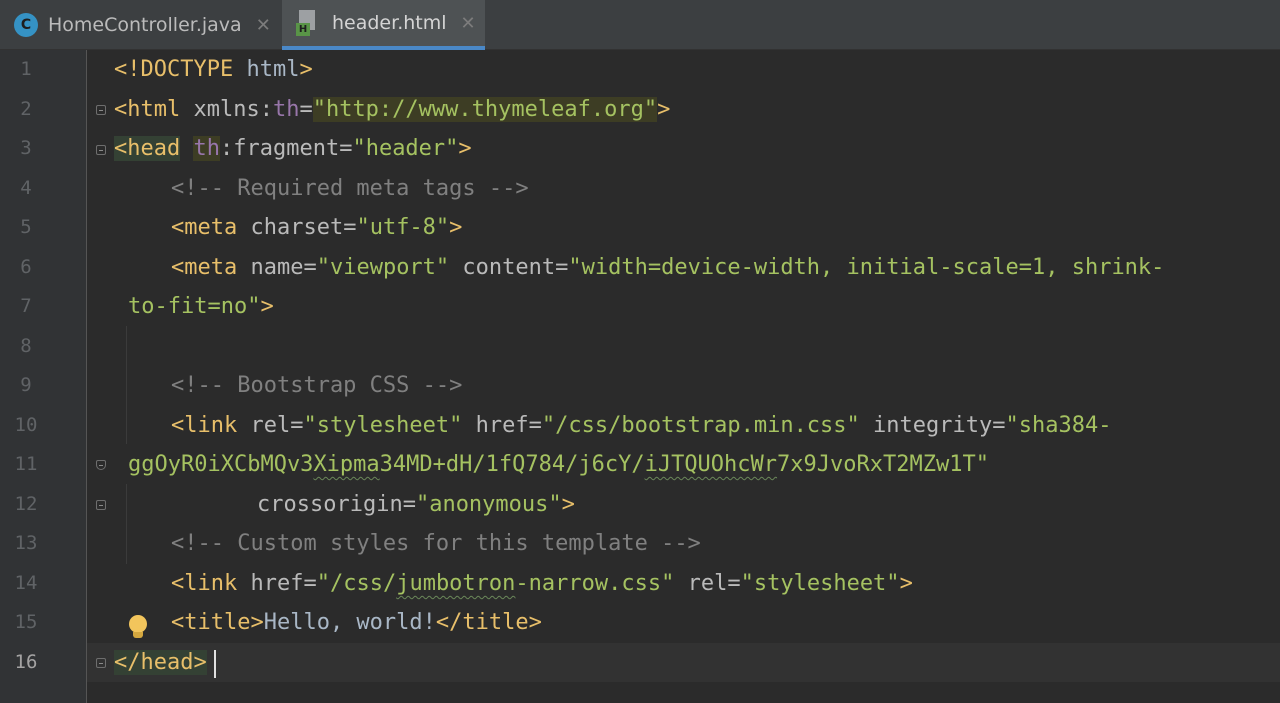 The width and height of the screenshot is (1280, 703). What do you see at coordinates (26, 425) in the screenshot?
I see `line-number: 10` at bounding box center [26, 425].